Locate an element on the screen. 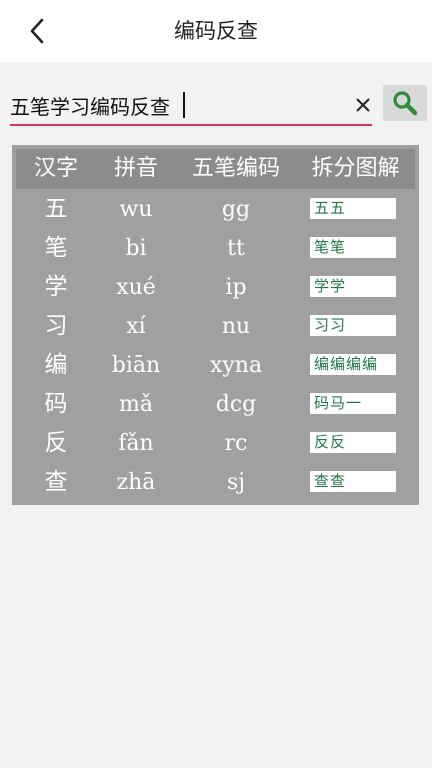 Image resolution: width=432 pixels, height=768 pixels. table-row: 编 biān xyna 编编编编 is located at coordinates (215, 365).